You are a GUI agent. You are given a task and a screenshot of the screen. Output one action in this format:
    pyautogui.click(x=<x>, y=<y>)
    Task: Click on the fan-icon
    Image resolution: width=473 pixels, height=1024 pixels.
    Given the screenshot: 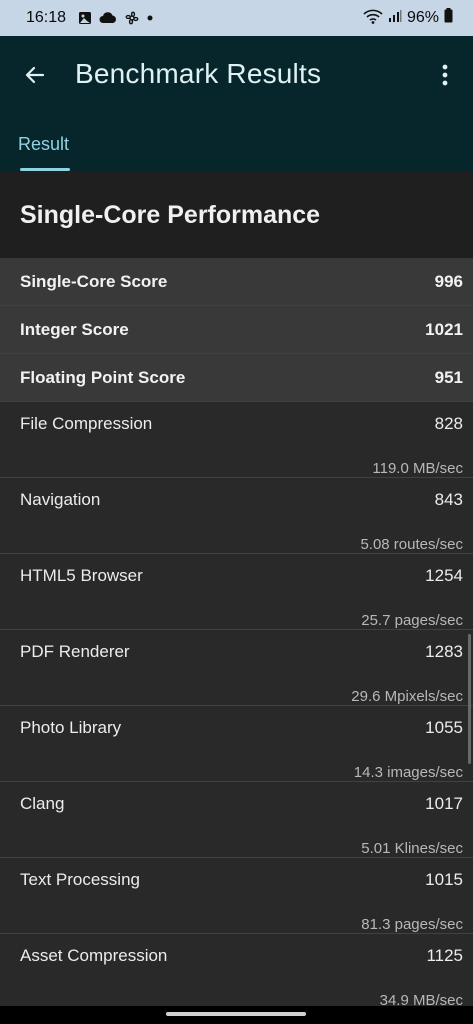 What is the action you would take?
    pyautogui.click(x=132, y=18)
    